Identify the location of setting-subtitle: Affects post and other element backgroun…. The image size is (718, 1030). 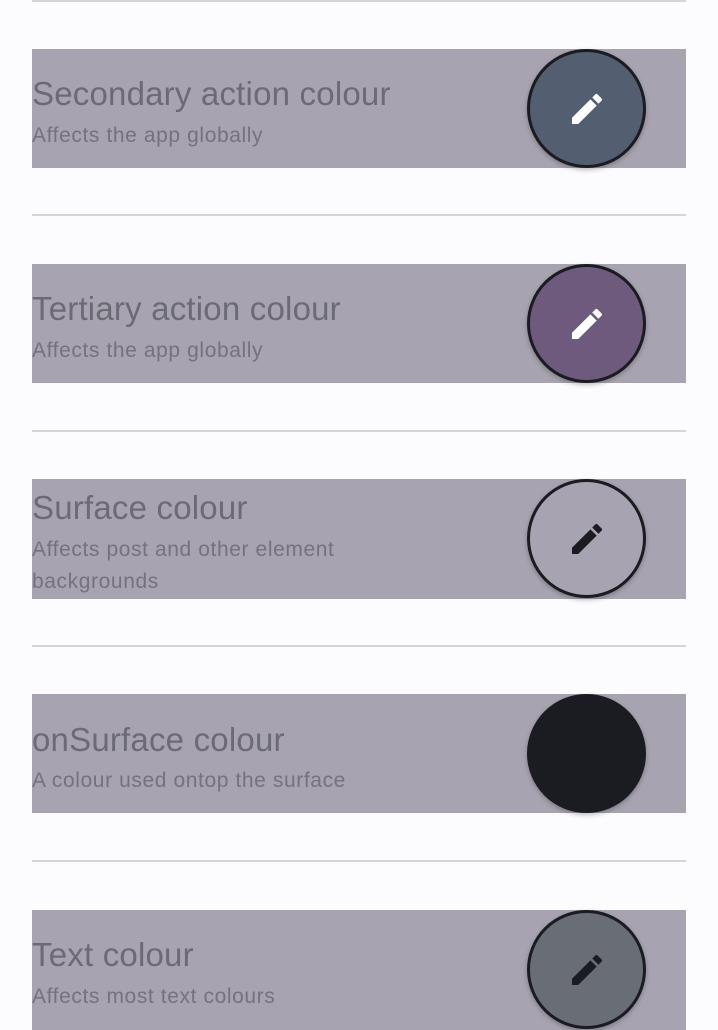
(183, 565).